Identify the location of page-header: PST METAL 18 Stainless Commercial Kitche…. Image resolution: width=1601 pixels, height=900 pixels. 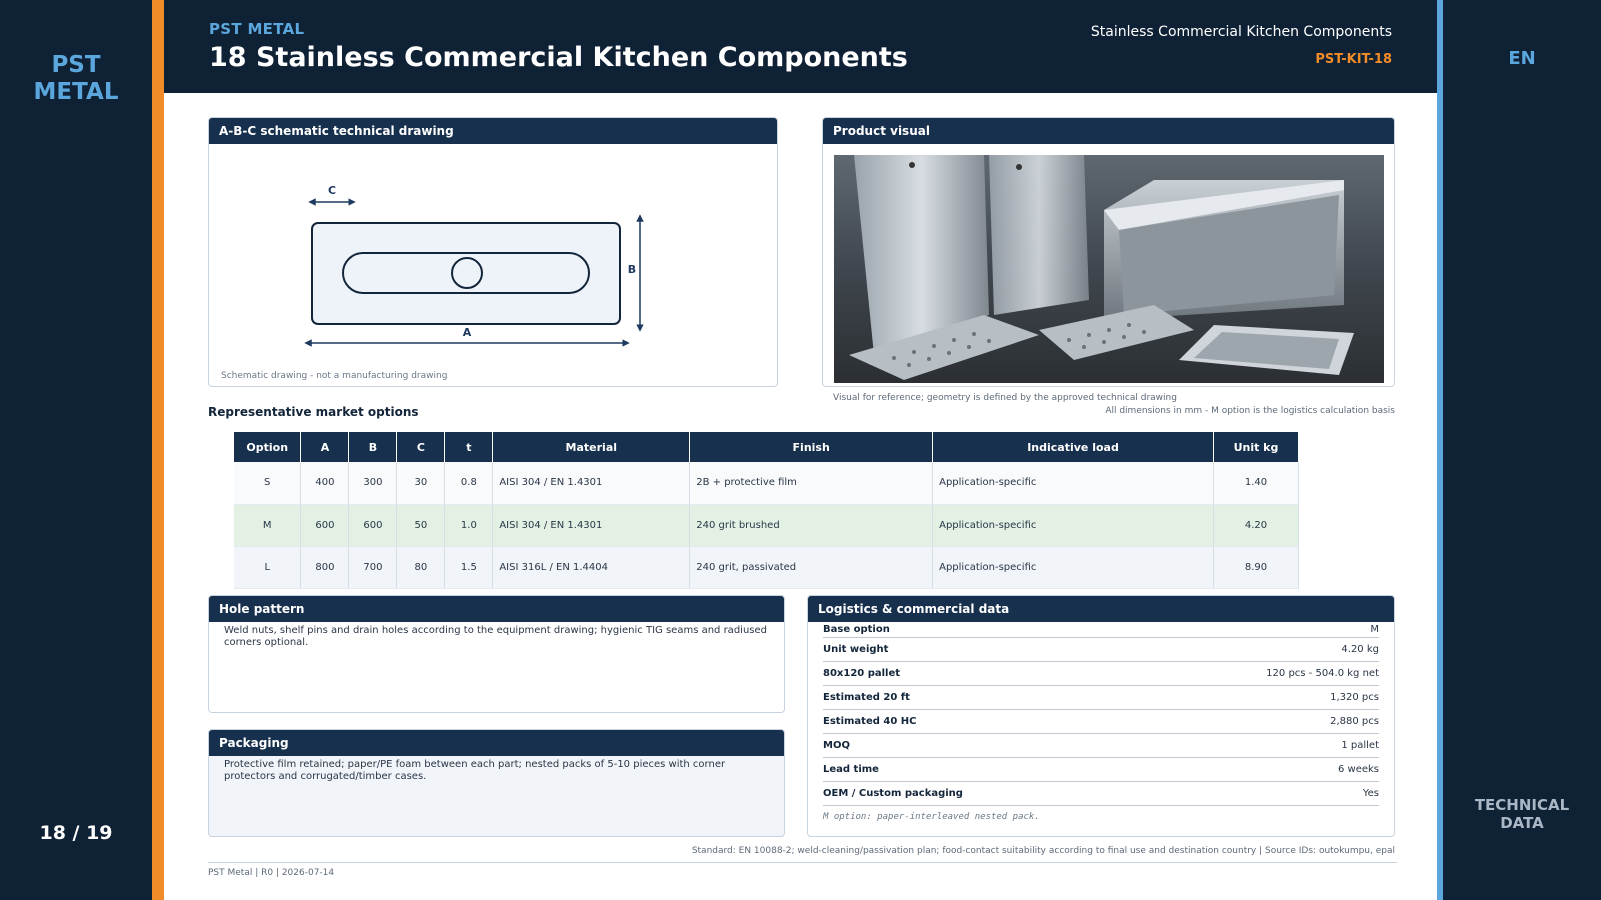
(800, 46).